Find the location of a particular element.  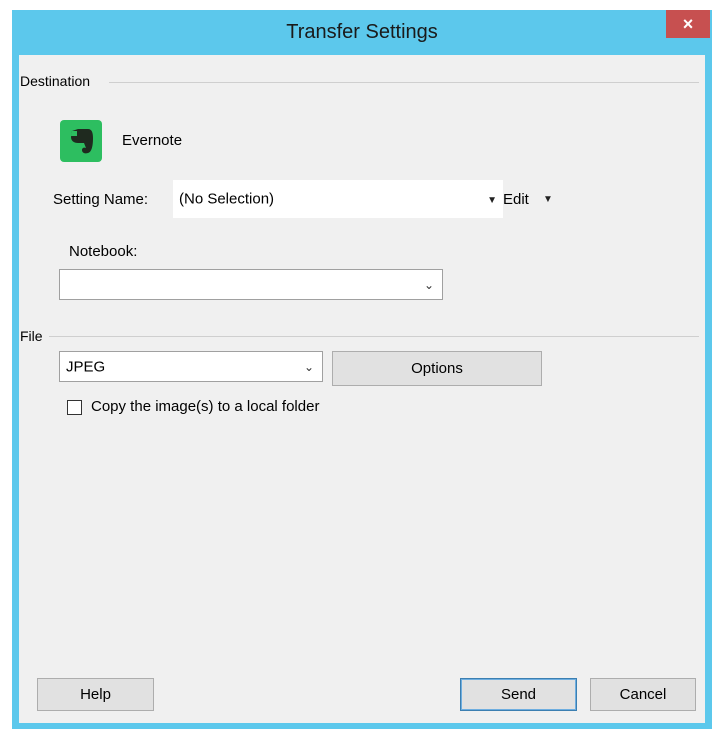

copy-local-label: Copy the image(s) to a local folder is located at coordinates (205, 406).